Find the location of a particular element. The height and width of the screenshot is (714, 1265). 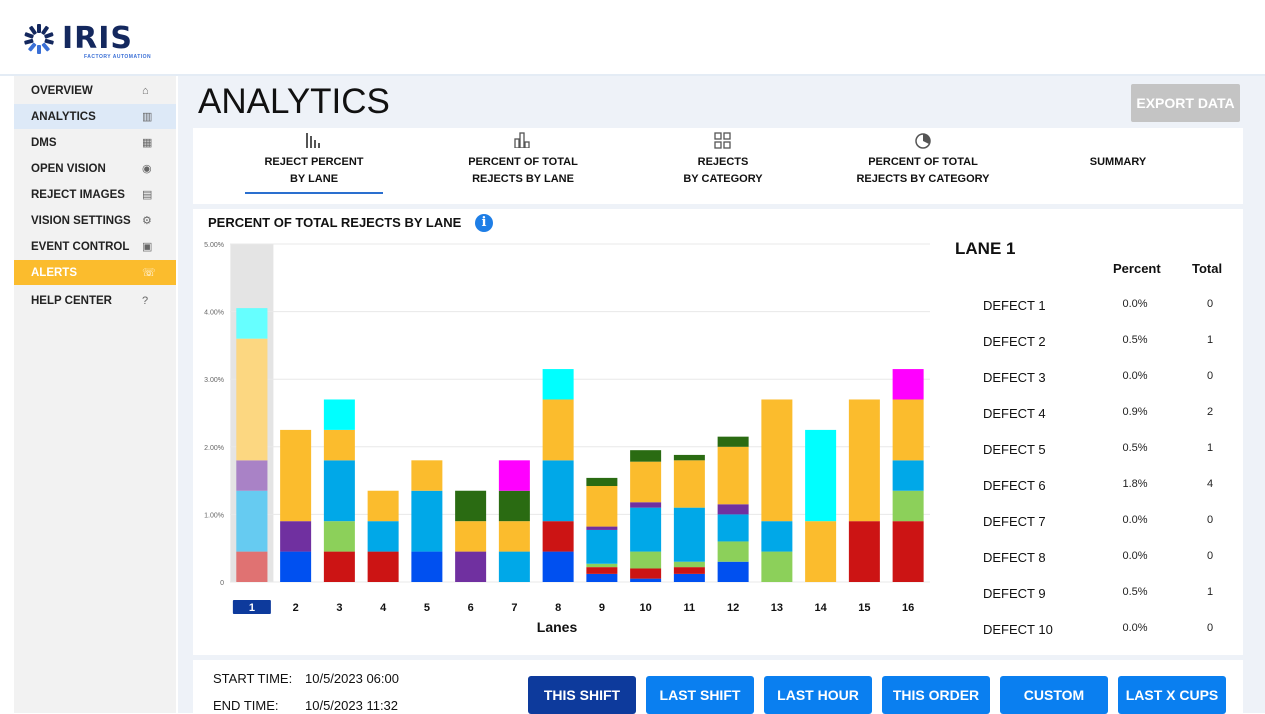

tab-percent-of-total-rejects-by-lane: PERCENT OF TOTAL REJECTS BY LANE is located at coordinates (523, 165).